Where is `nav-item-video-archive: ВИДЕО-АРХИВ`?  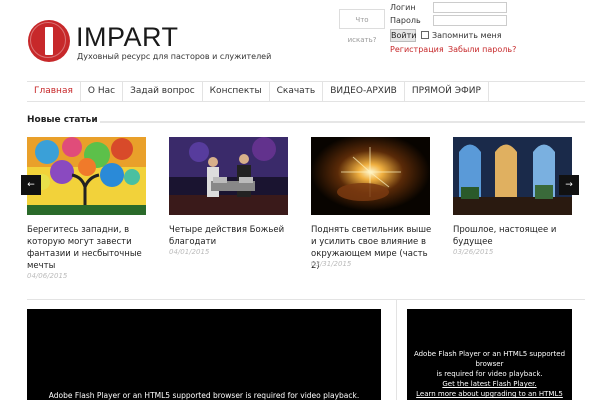
nav-item-video-archive: ВИДЕО-АРХИВ is located at coordinates (364, 91).